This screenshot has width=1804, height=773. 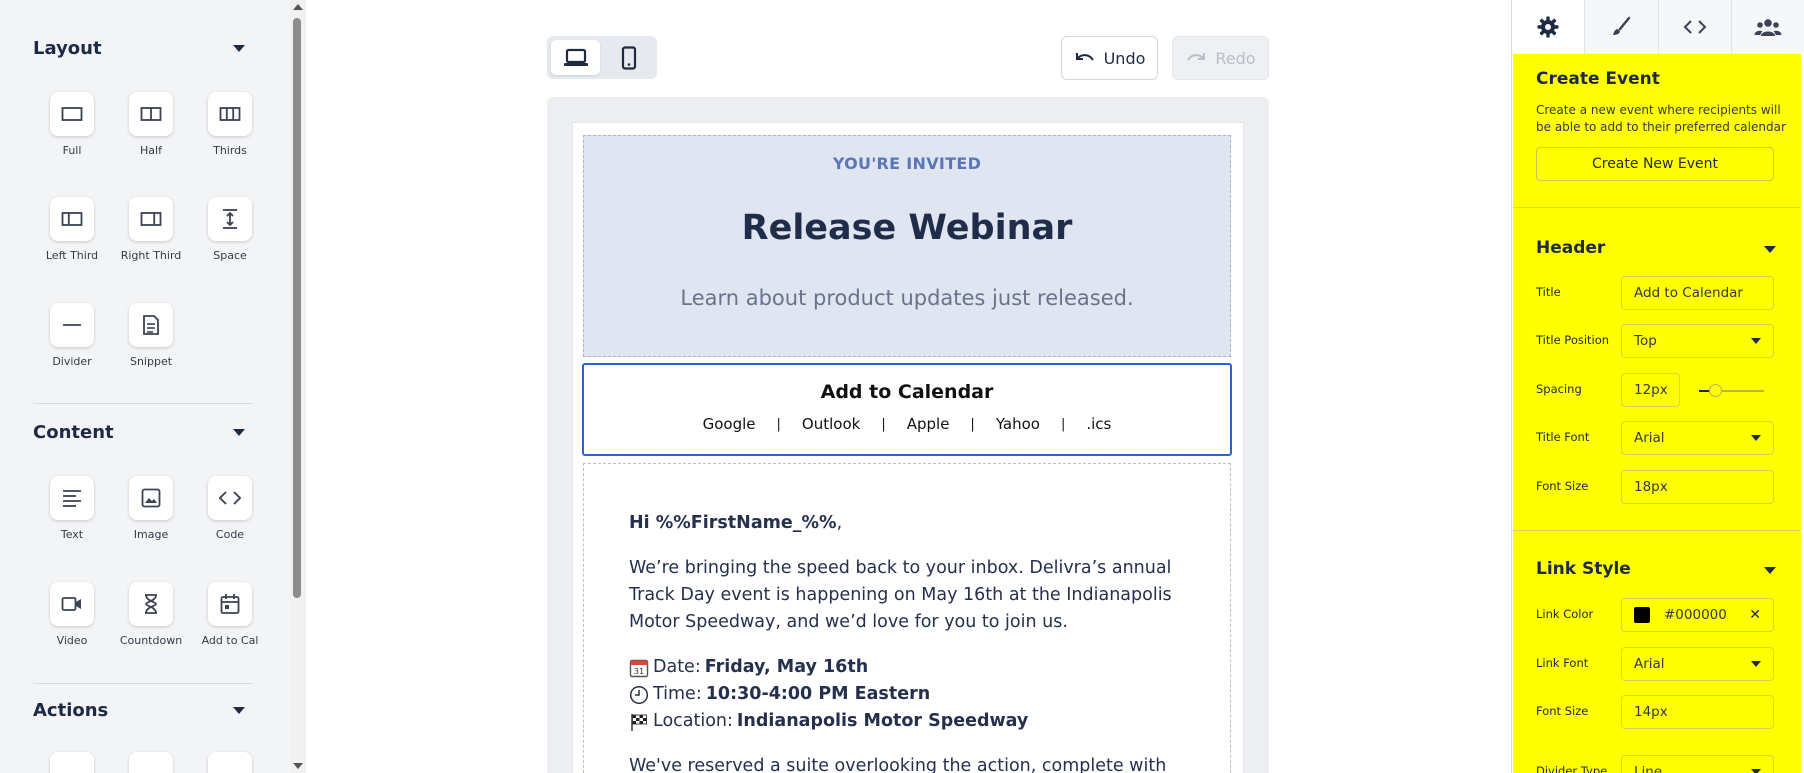 I want to click on laptop-icon, so click(x=575, y=57).